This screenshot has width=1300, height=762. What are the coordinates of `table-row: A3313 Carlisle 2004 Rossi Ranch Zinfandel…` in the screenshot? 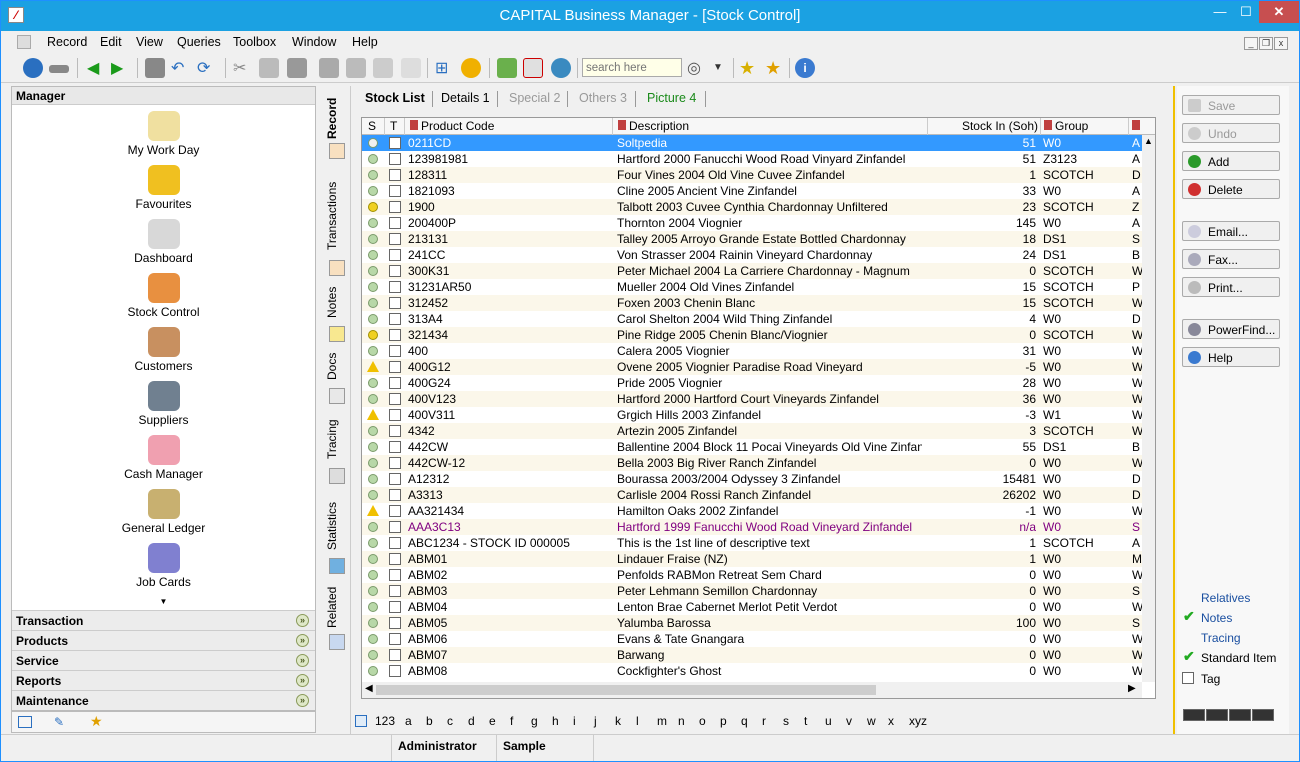 It's located at (752, 495).